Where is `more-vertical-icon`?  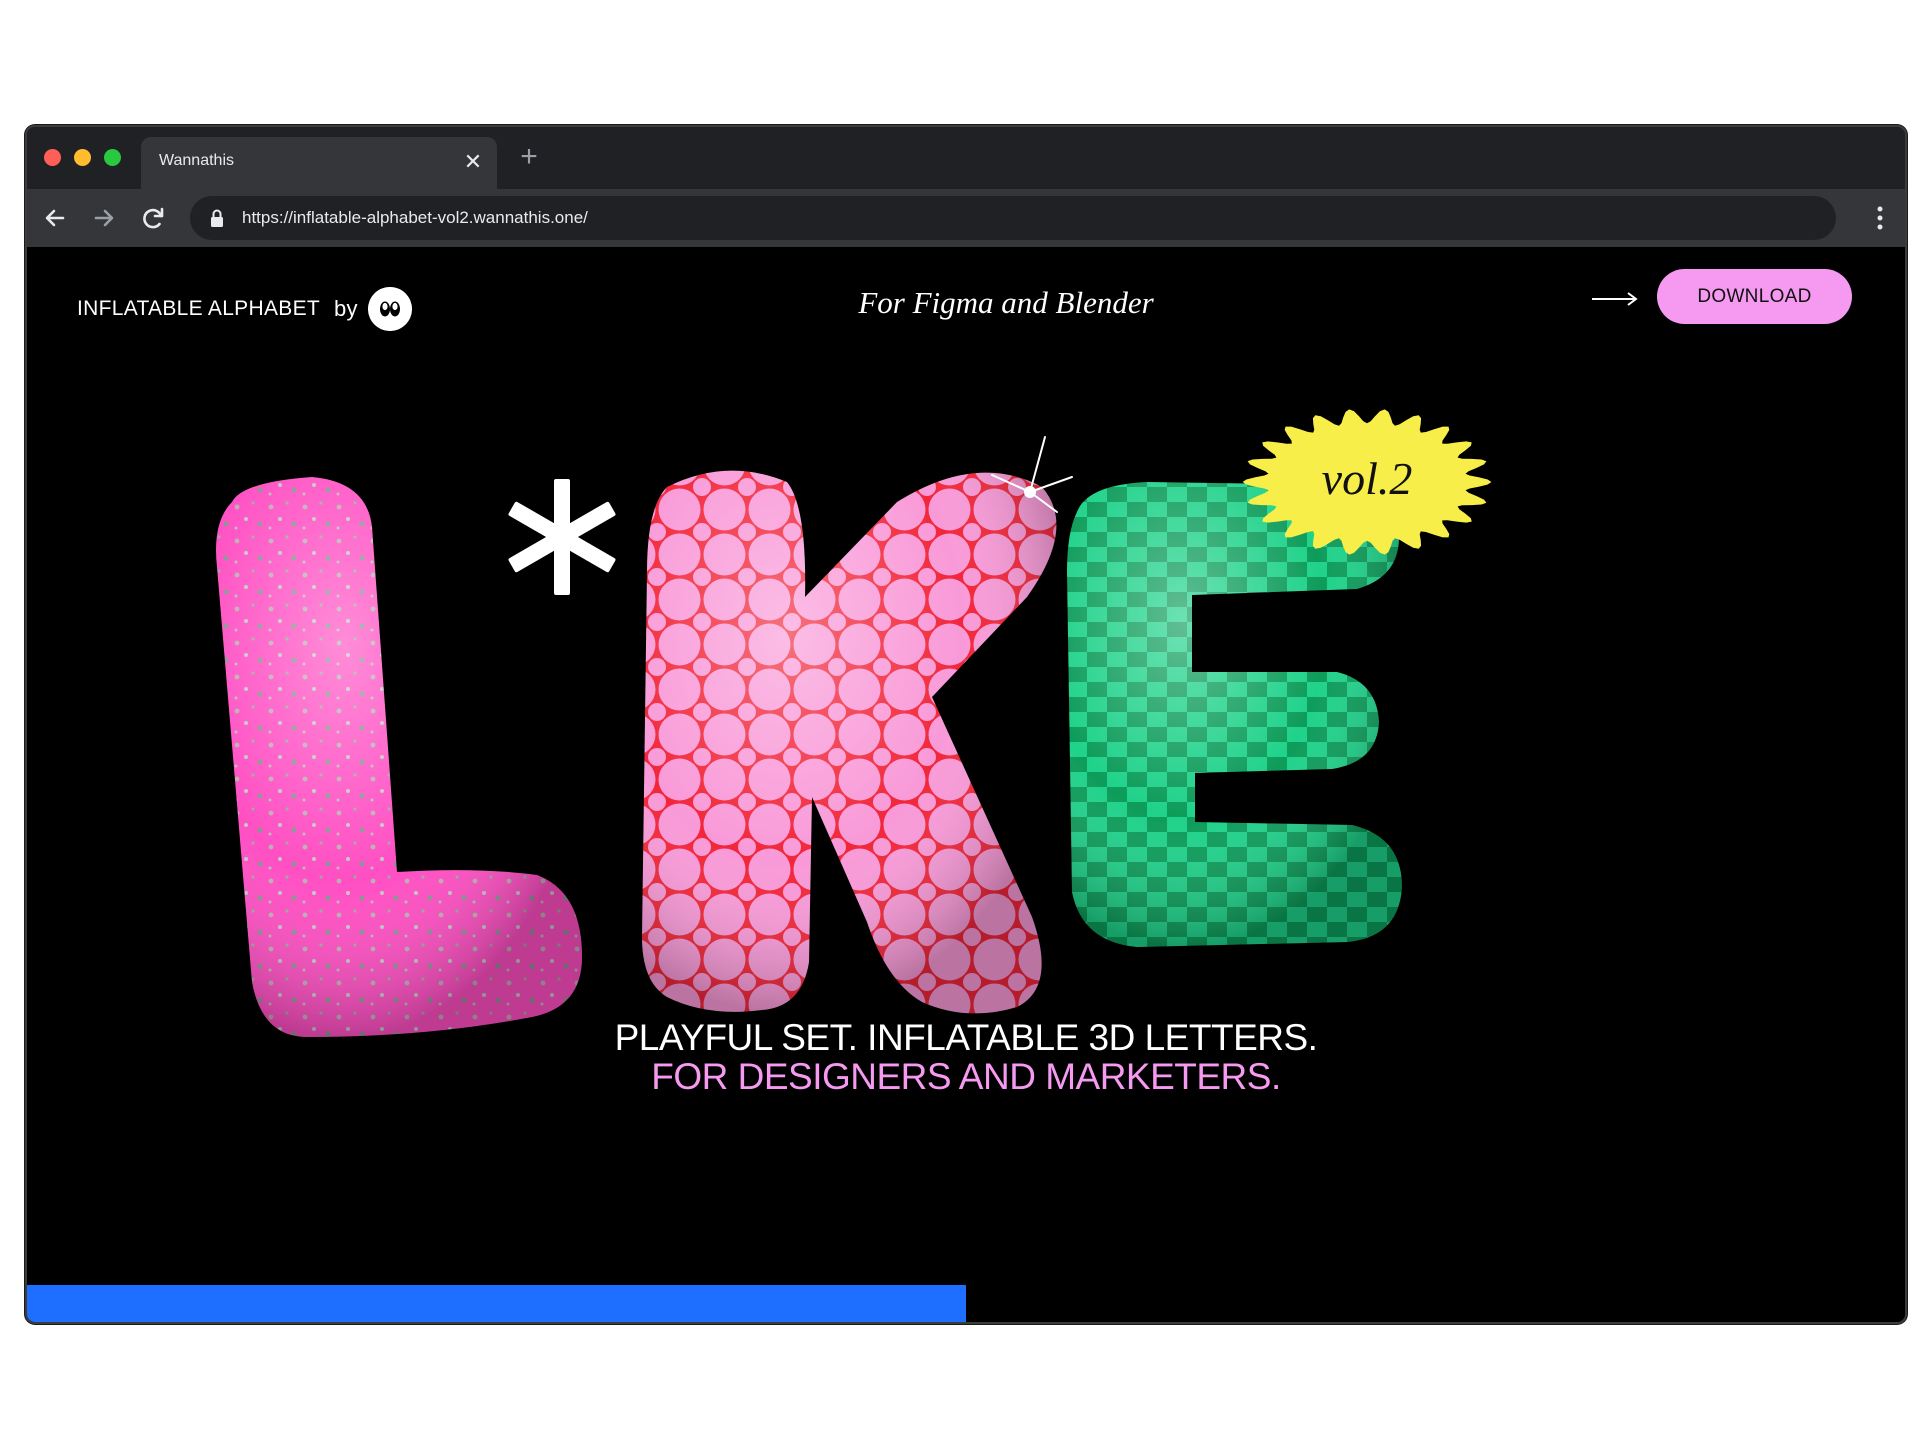
more-vertical-icon is located at coordinates (1880, 218).